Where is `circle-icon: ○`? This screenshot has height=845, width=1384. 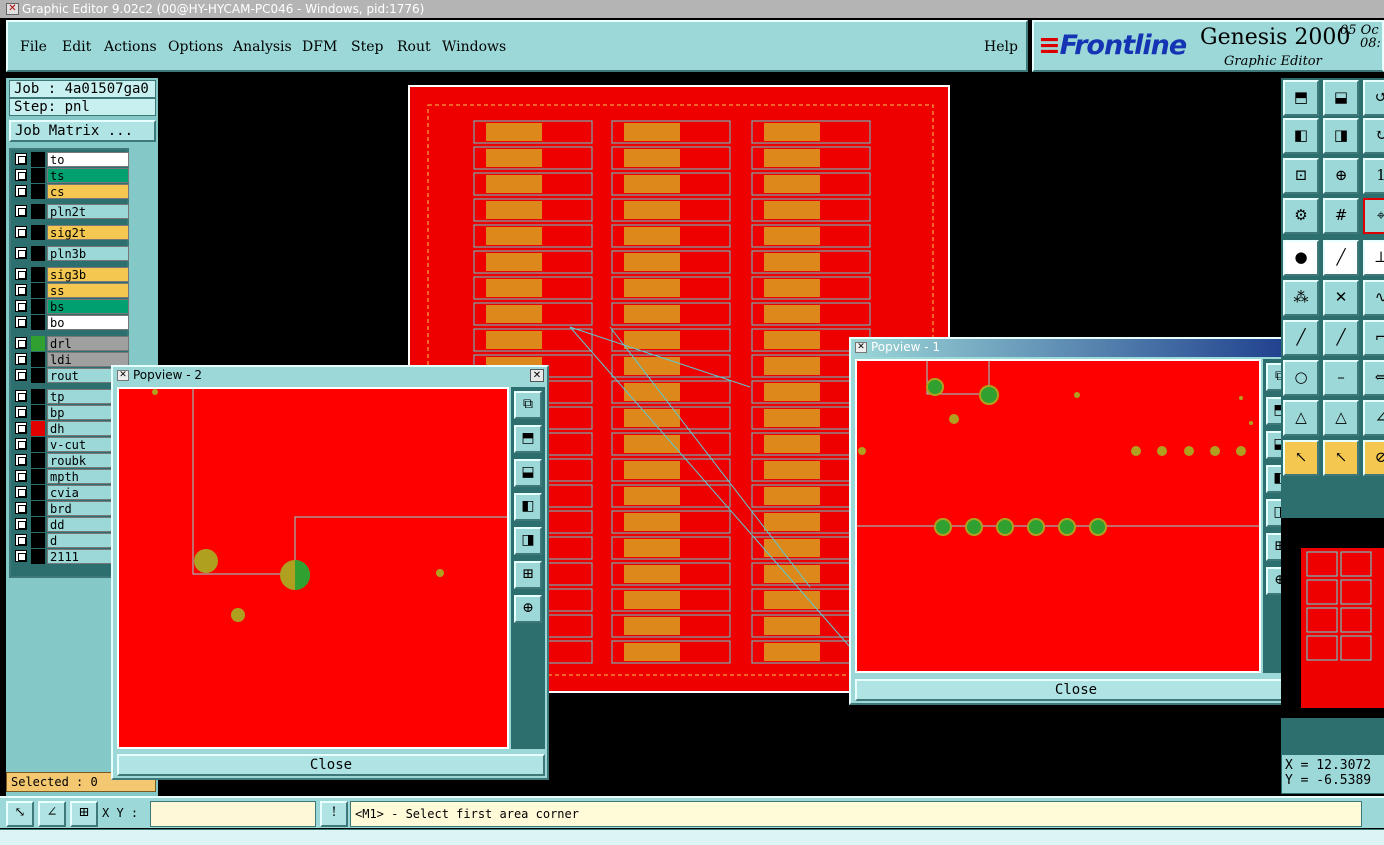
circle-icon: ○ is located at coordinates (1301, 378).